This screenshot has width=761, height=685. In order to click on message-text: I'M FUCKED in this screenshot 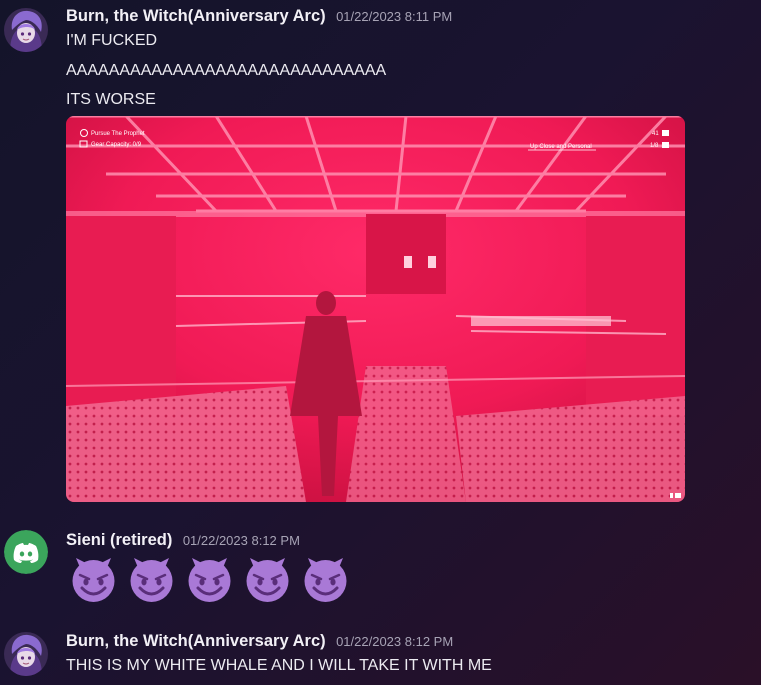, I will do `click(112, 40)`.